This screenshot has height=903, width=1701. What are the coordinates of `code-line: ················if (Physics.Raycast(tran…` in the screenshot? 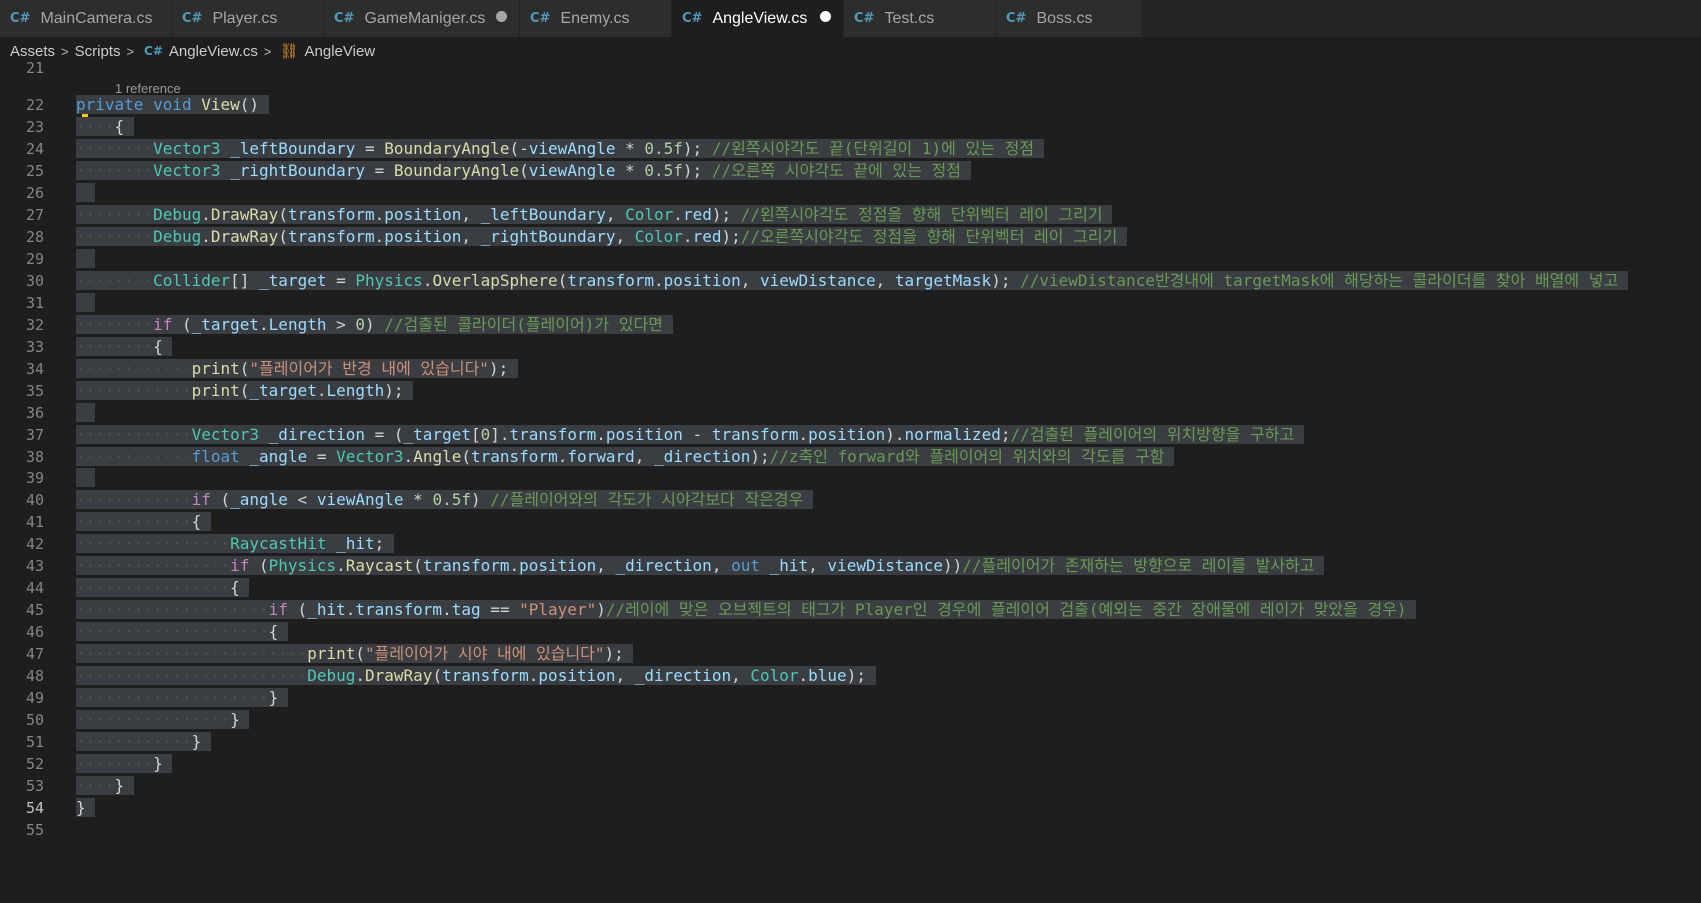 It's located at (700, 566).